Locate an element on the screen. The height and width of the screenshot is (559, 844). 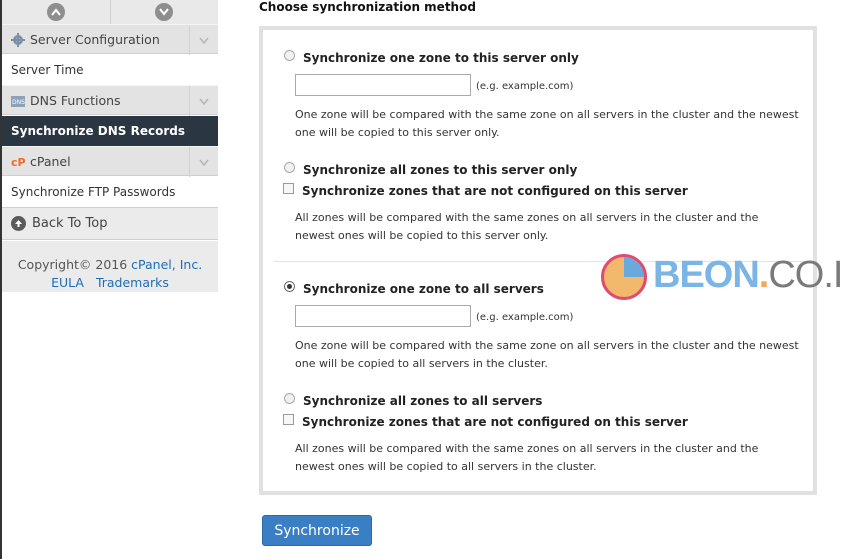
sidebar-scroll-controls is located at coordinates (110, 12).